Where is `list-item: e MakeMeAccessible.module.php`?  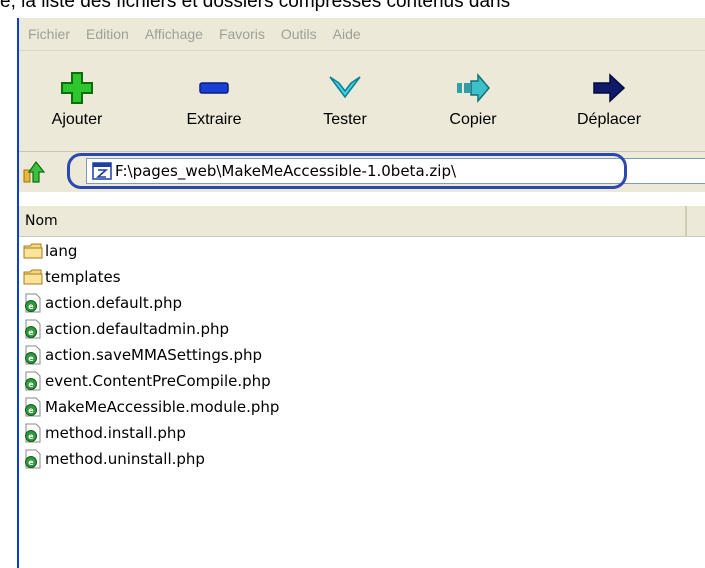 list-item: e MakeMeAccessible.module.php is located at coordinates (362, 407).